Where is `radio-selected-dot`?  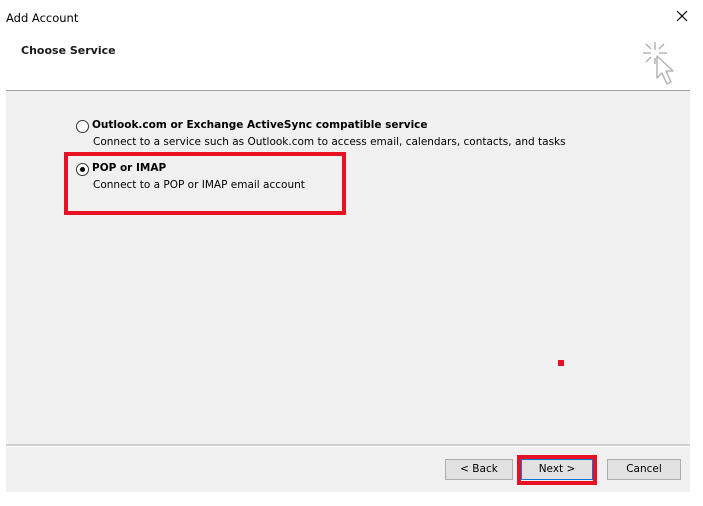
radio-selected-dot is located at coordinates (82, 169).